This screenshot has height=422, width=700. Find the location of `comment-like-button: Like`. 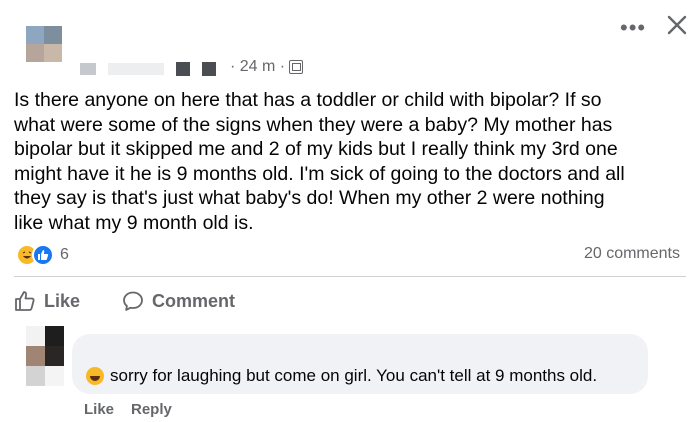

comment-like-button: Like is located at coordinates (99, 409).